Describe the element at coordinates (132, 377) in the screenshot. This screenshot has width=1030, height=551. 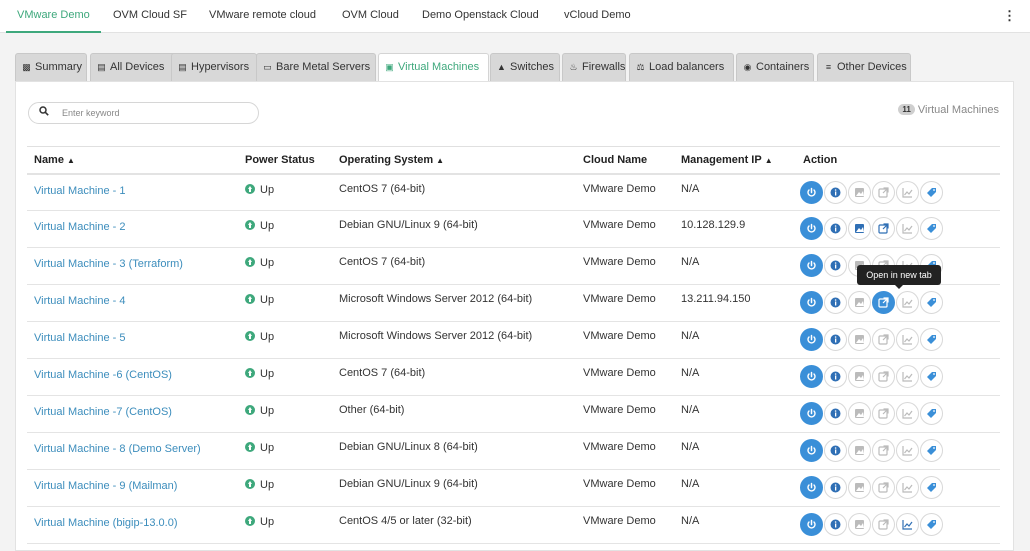
I see `vm-name-link: Virtual Machine -6 (CentOS)` at that location.